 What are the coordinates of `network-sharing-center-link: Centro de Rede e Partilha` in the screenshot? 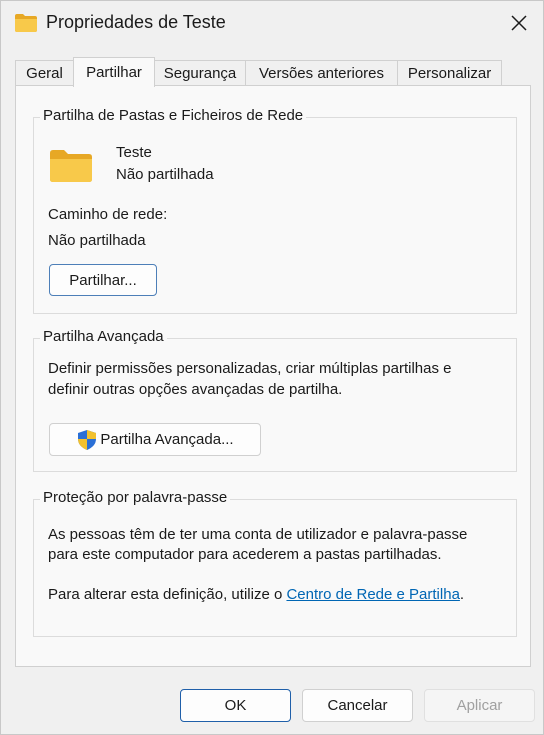 It's located at (372, 594).